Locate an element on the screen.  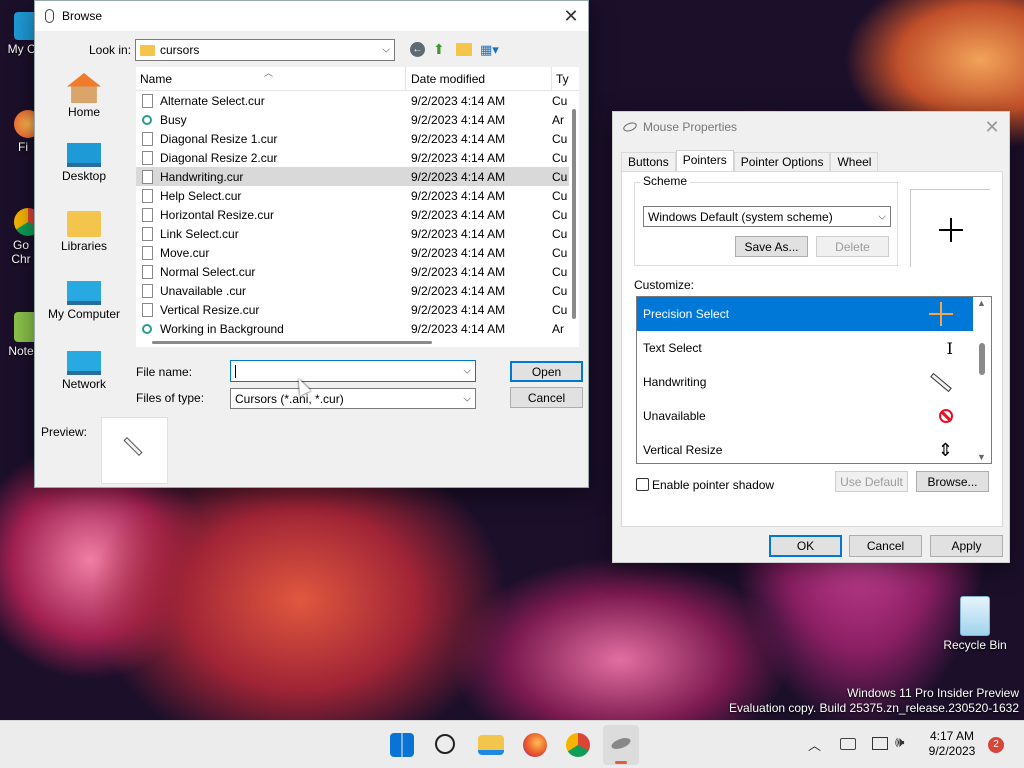
file-row: Help Select.cur 9/2/2023 4:14 AM Cu is located at coordinates (357, 195).